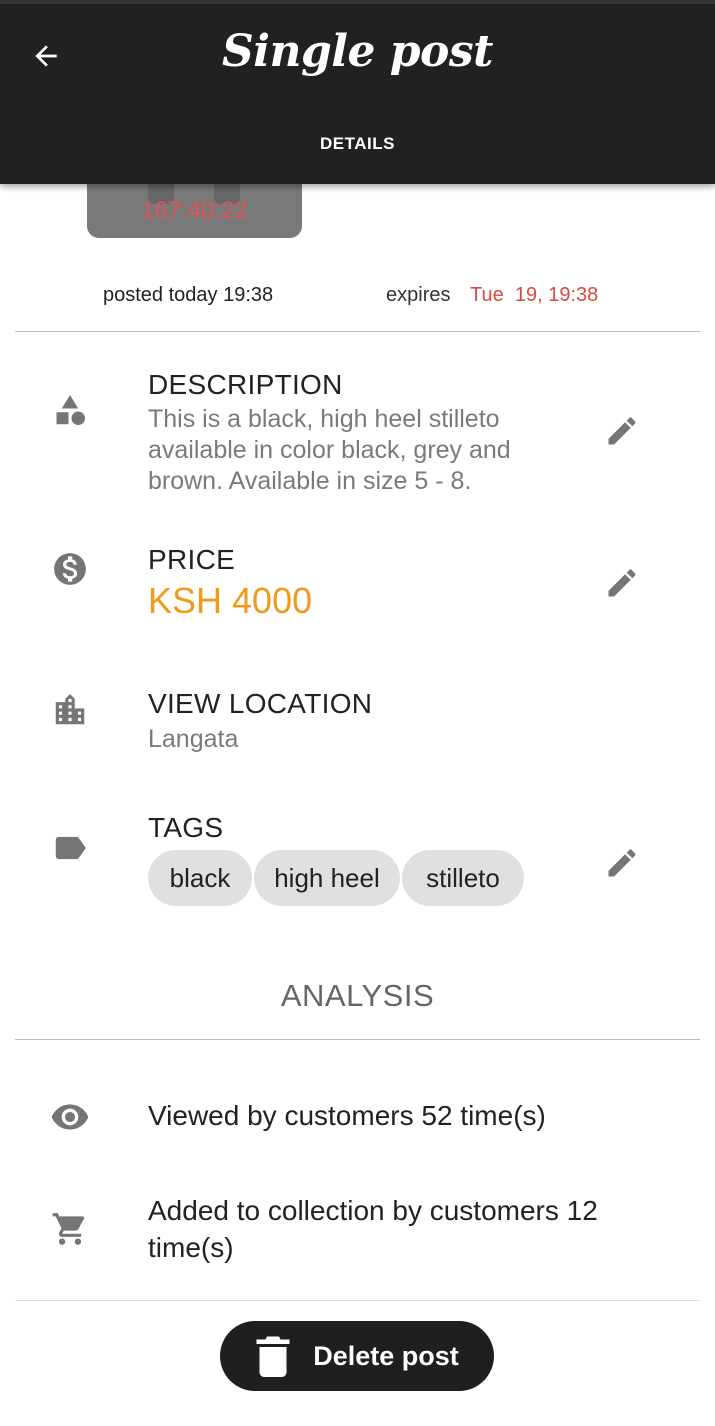 The image size is (715, 1426). I want to click on analysis-title: ANALYSIS, so click(357, 995).